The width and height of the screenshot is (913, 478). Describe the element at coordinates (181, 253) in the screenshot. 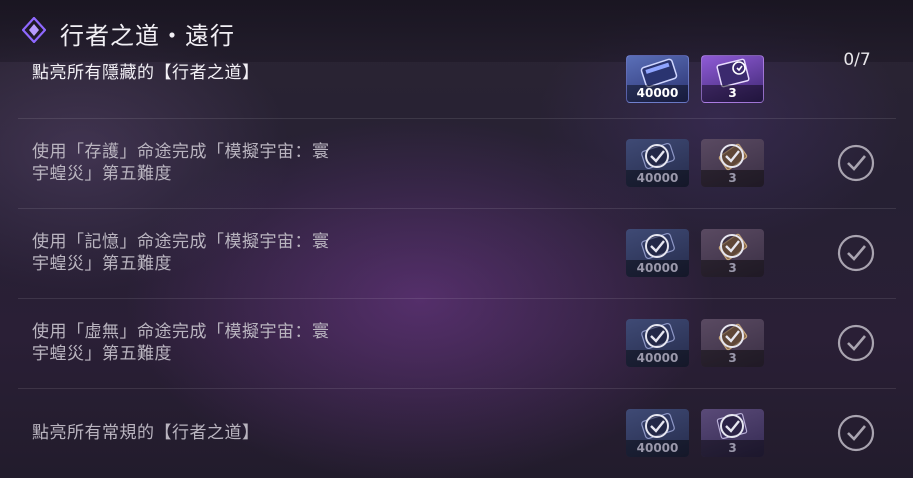

I see `achievement-description: 使用「記憶」命途完成「模擬宇宙：寰 宇蝗災」第五難度` at that location.